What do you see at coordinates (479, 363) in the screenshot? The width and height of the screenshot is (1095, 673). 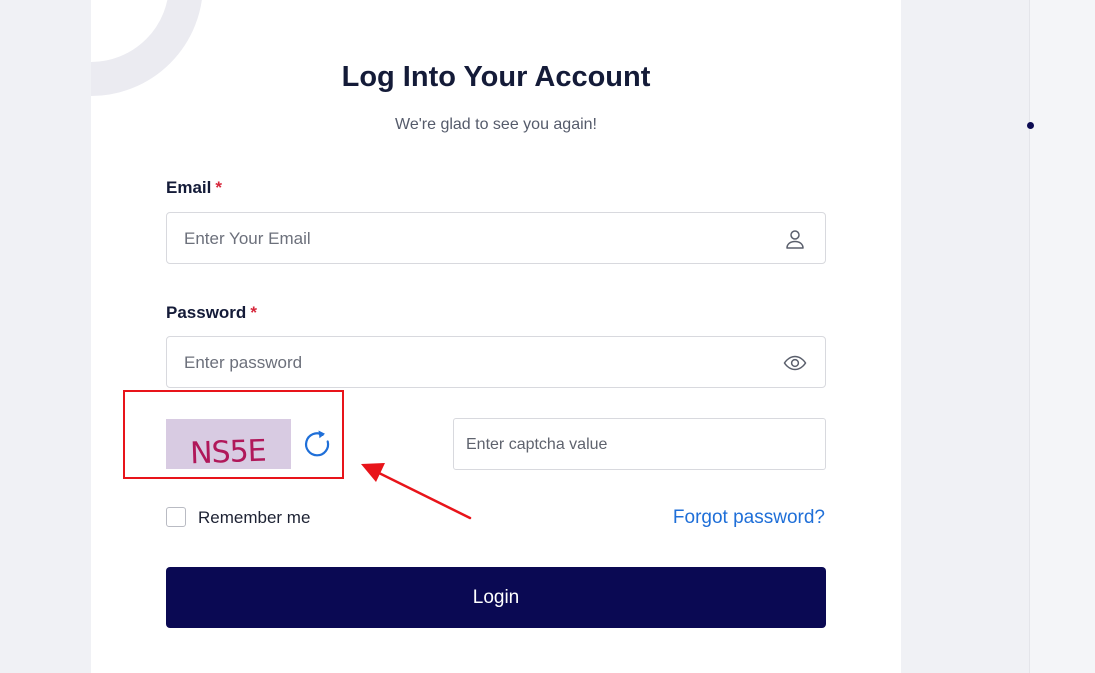 I see `password-field` at bounding box center [479, 363].